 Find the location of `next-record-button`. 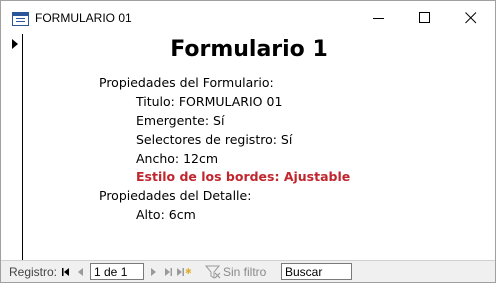

next-record-button is located at coordinates (153, 272).